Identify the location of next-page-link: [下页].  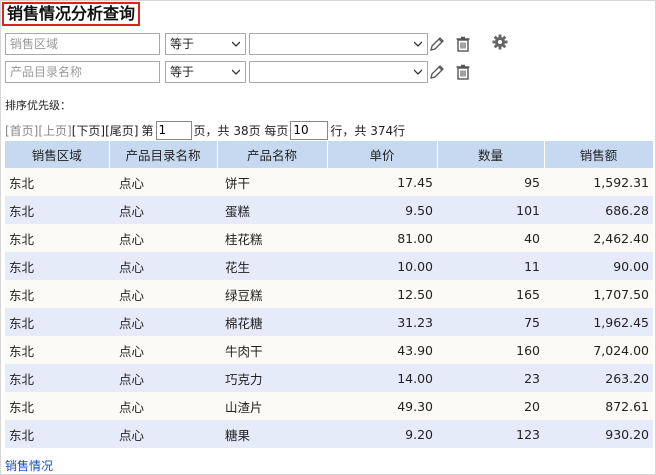
(88, 130).